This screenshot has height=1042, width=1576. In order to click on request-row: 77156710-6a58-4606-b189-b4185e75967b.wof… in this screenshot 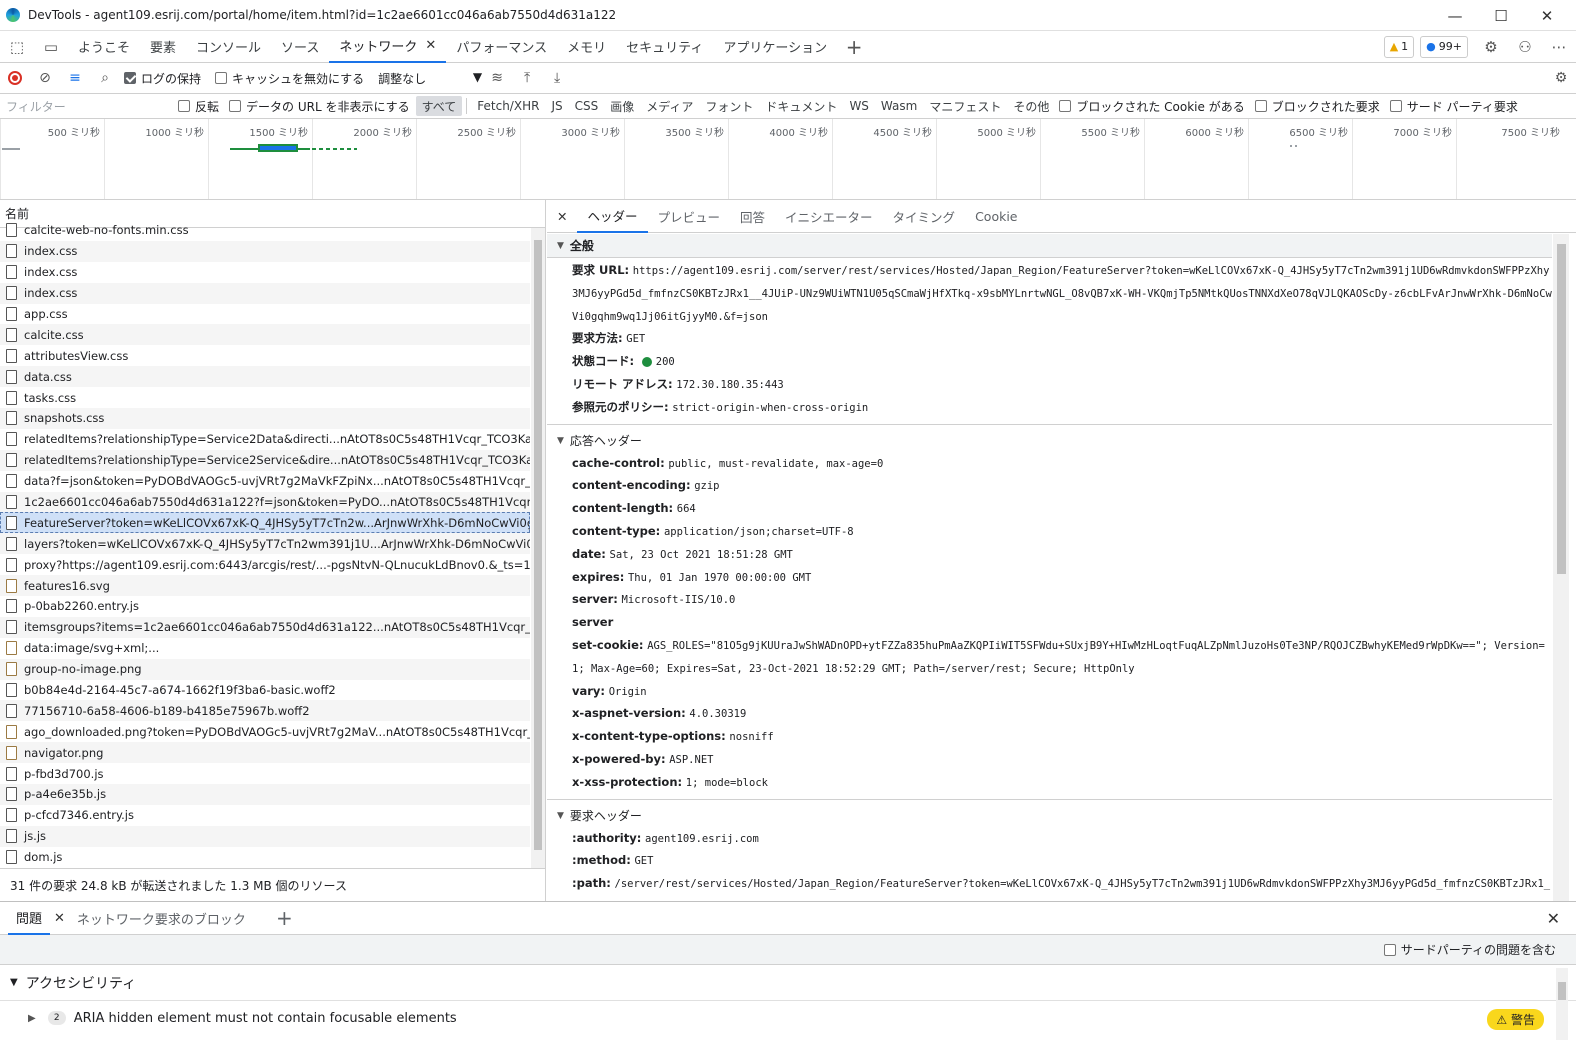, I will do `click(265, 711)`.